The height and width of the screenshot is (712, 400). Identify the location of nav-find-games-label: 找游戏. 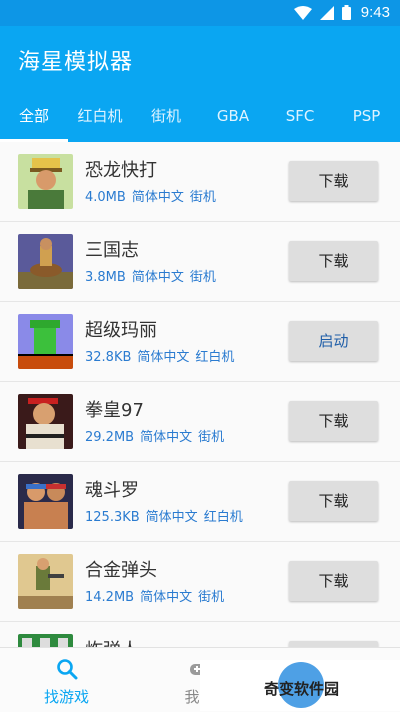
(66, 697).